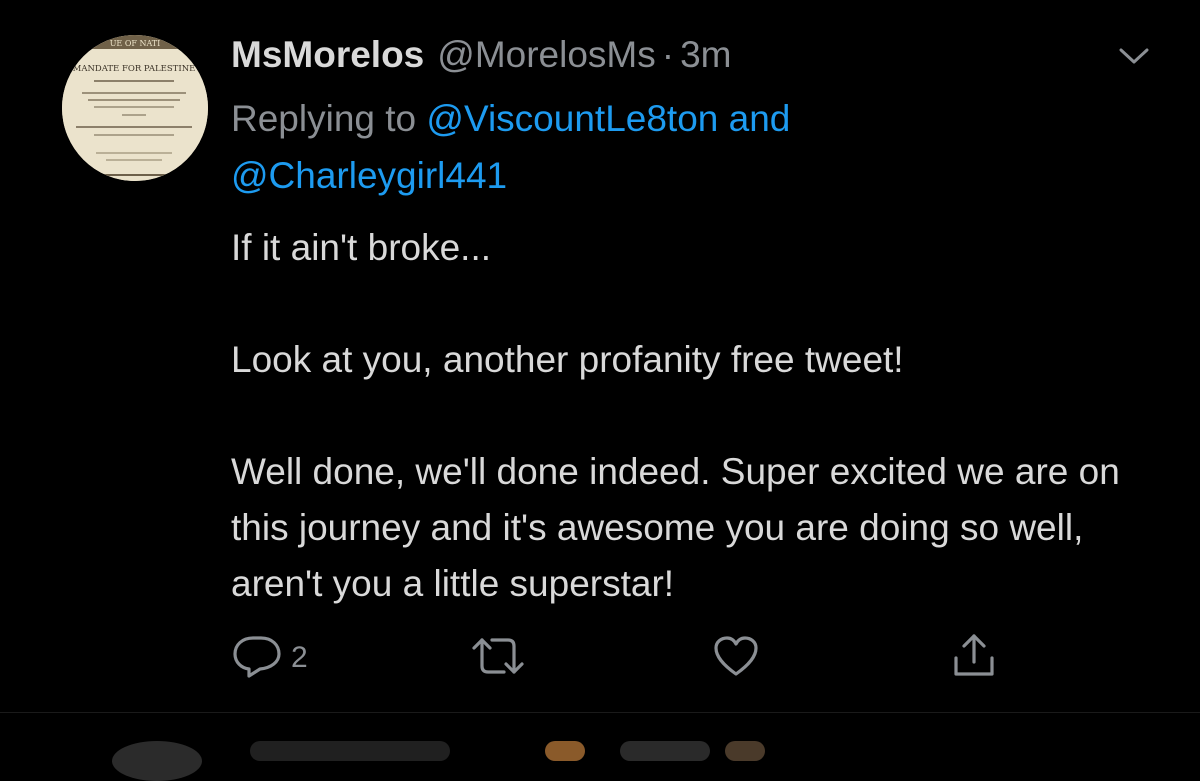  I want to click on chevron-down-icon, so click(1134, 56).